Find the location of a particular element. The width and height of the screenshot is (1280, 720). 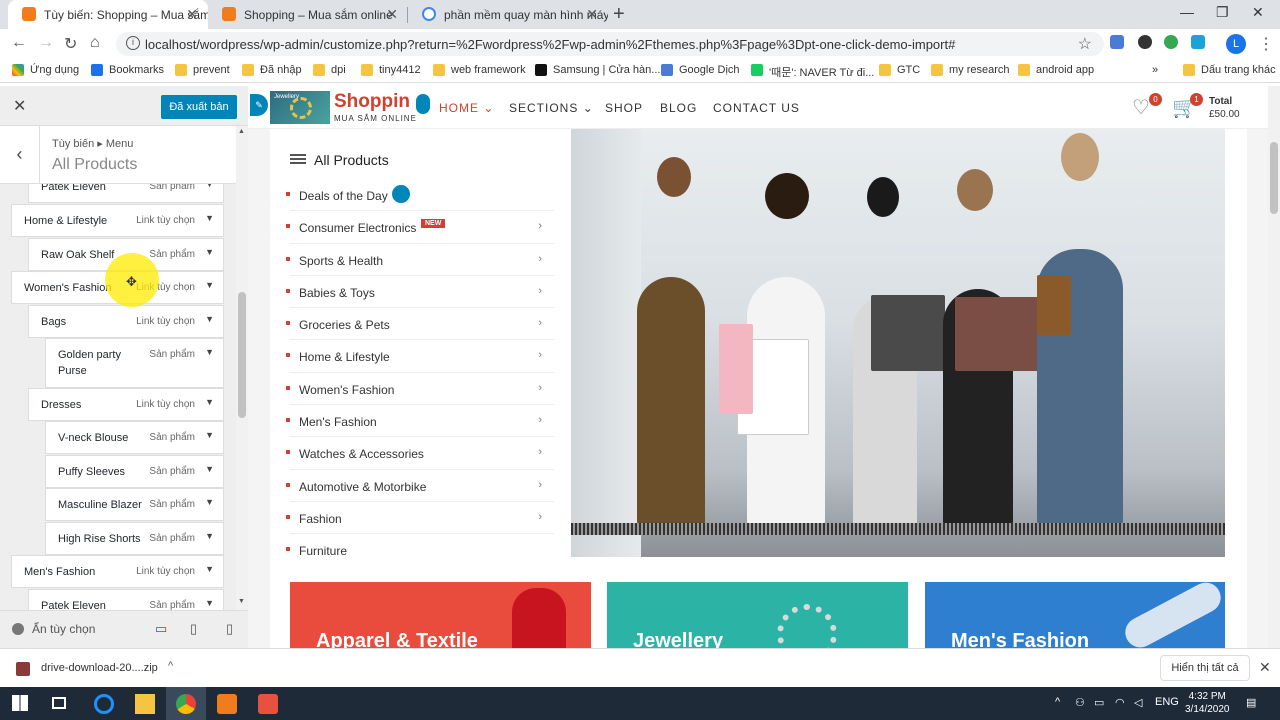

reload-icon: ↻ is located at coordinates (70, 44).